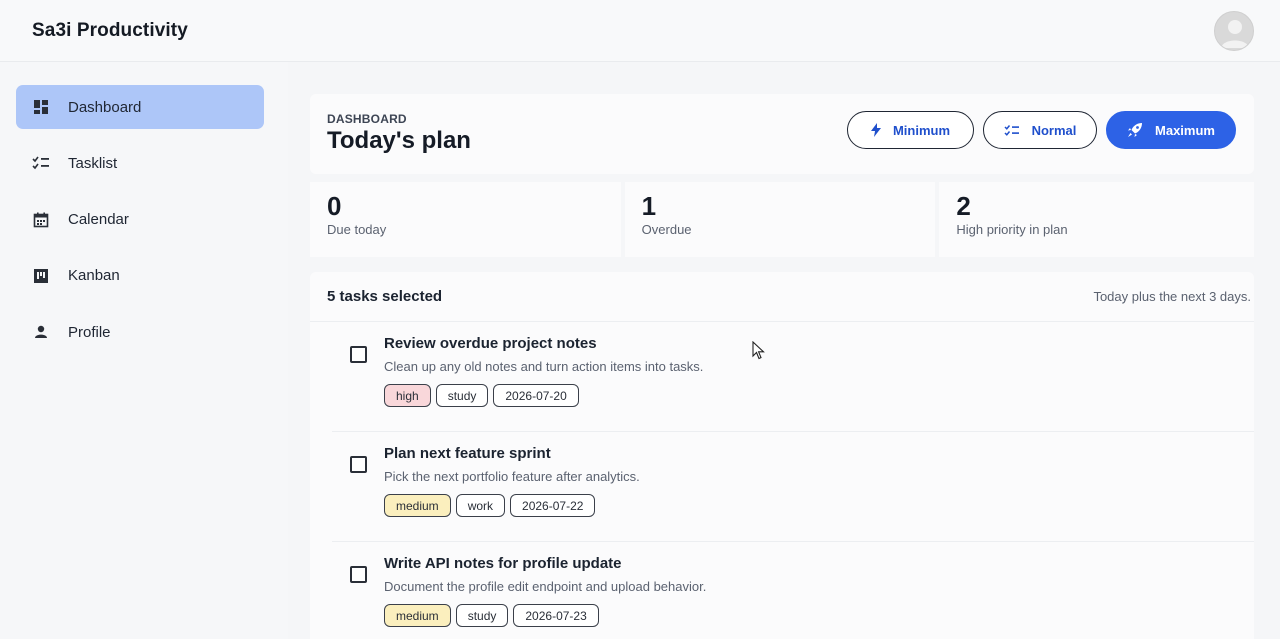 This screenshot has width=1280, height=639. I want to click on stat-label: High priority in plan, so click(1012, 229).